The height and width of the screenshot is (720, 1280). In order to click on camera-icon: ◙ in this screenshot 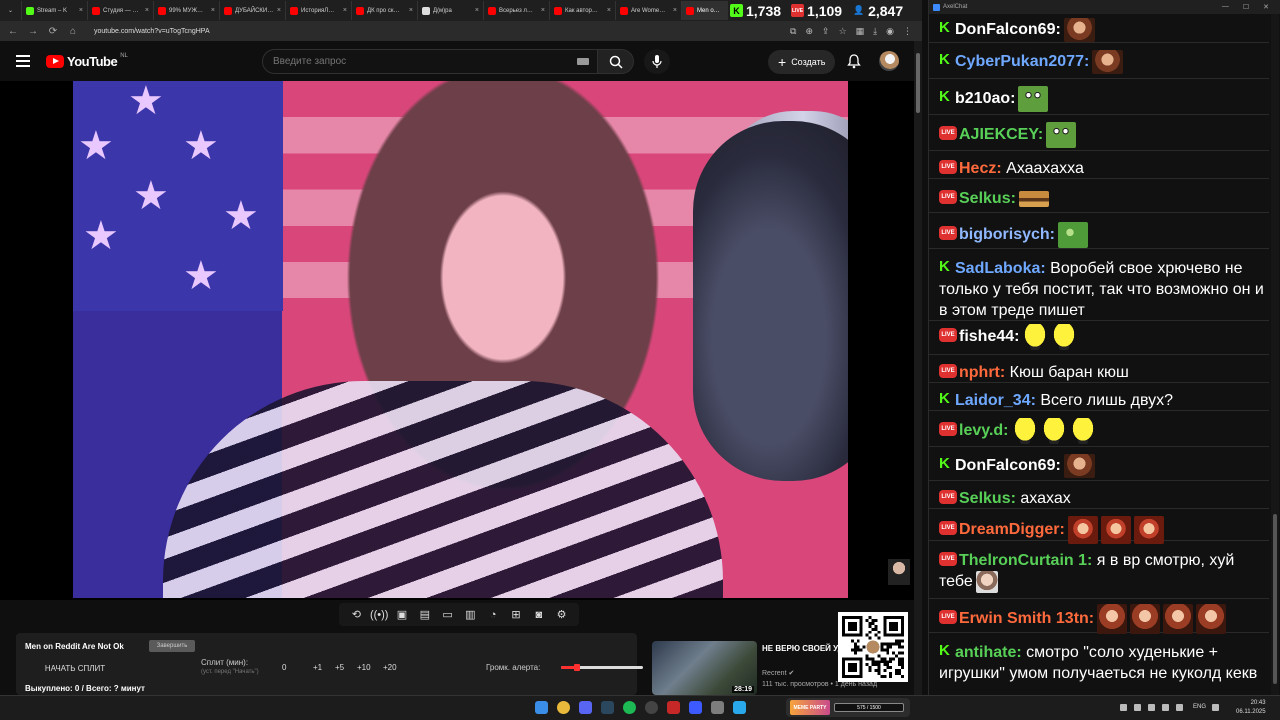, I will do `click(538, 614)`.